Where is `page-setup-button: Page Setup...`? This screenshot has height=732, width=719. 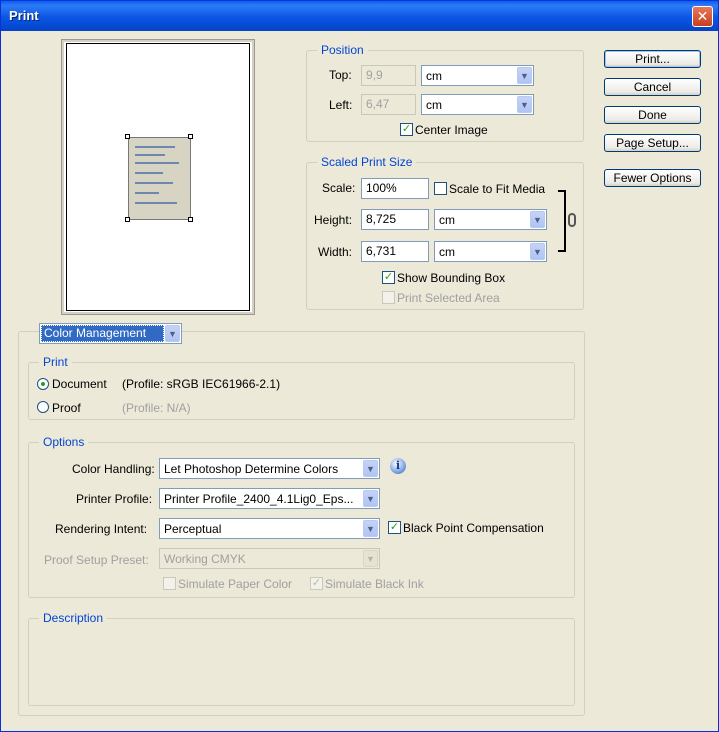 page-setup-button: Page Setup... is located at coordinates (652, 143).